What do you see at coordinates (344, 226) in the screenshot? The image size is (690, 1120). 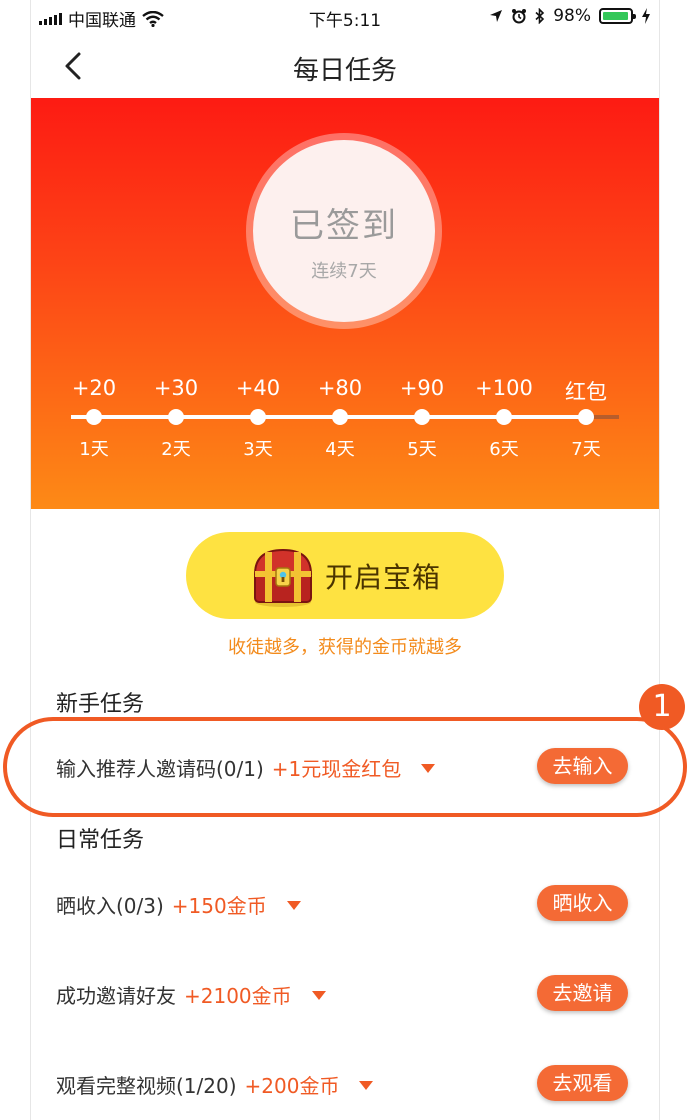 I see `checkin-status: 已签到` at bounding box center [344, 226].